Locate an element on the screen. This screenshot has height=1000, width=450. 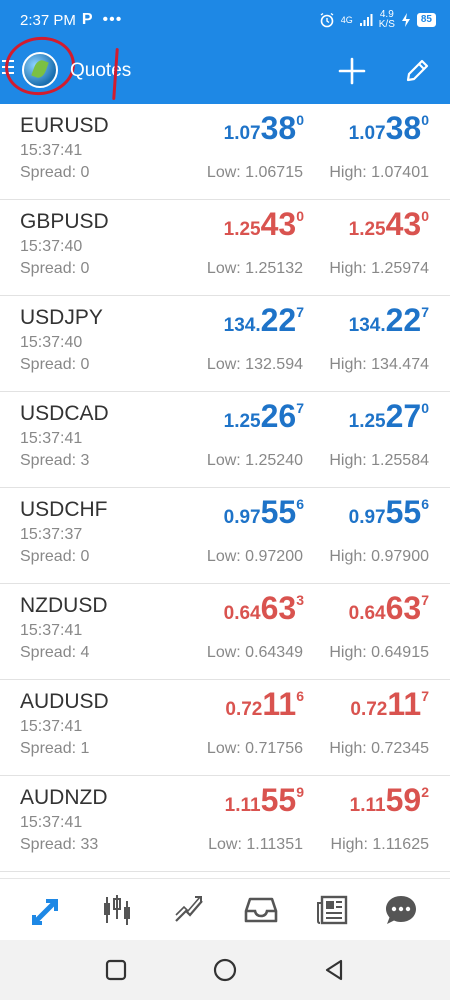
network-speed: 4.9 K/S is located at coordinates (386, 19).